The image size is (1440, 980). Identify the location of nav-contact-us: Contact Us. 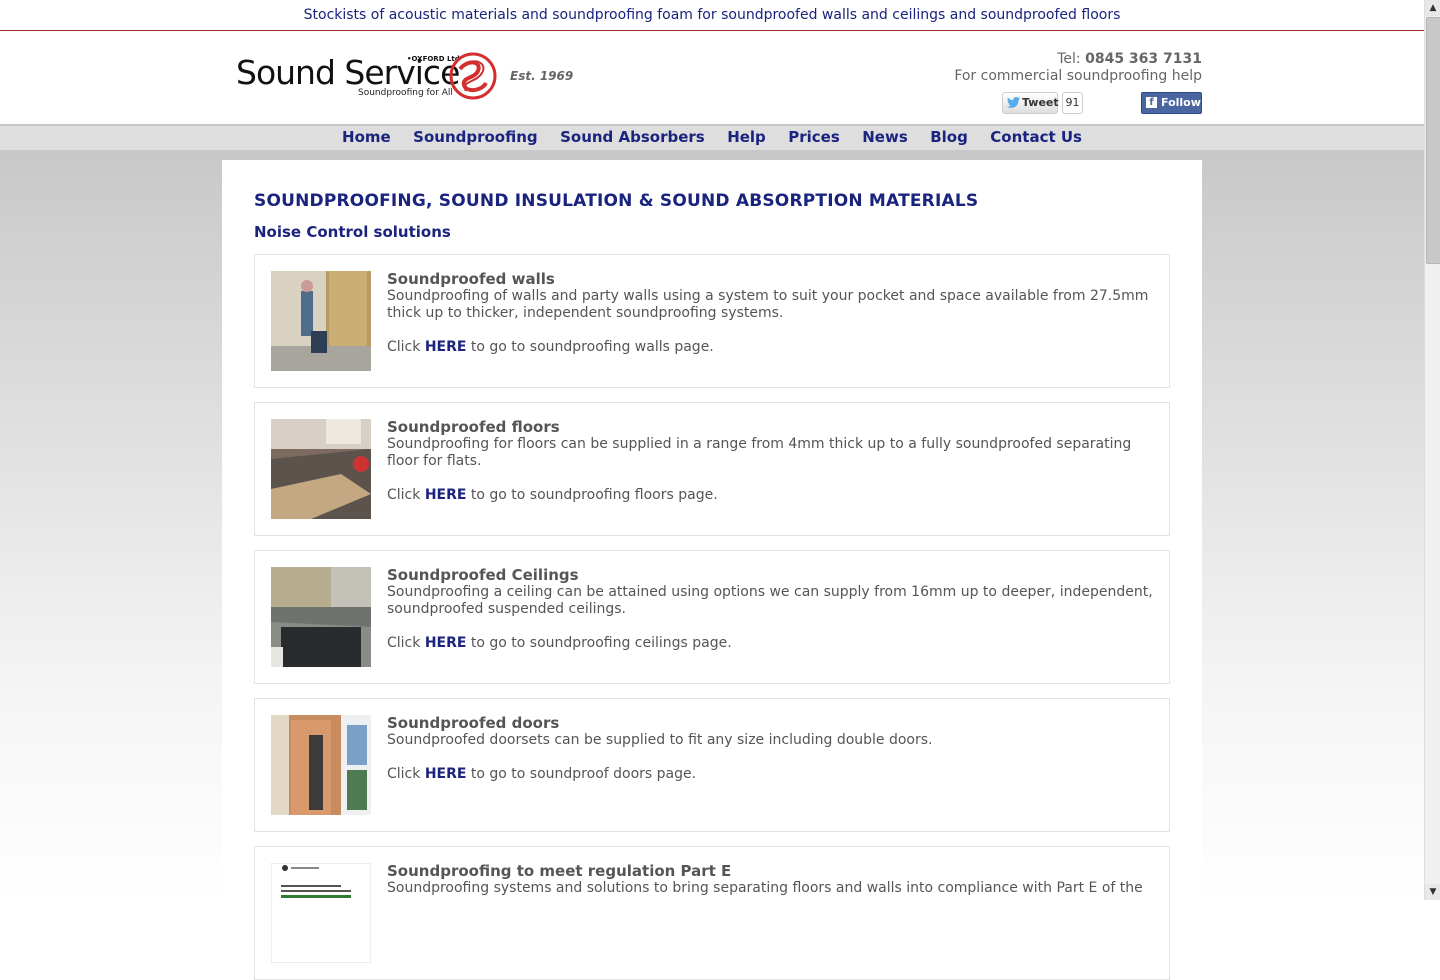
(1036, 137).